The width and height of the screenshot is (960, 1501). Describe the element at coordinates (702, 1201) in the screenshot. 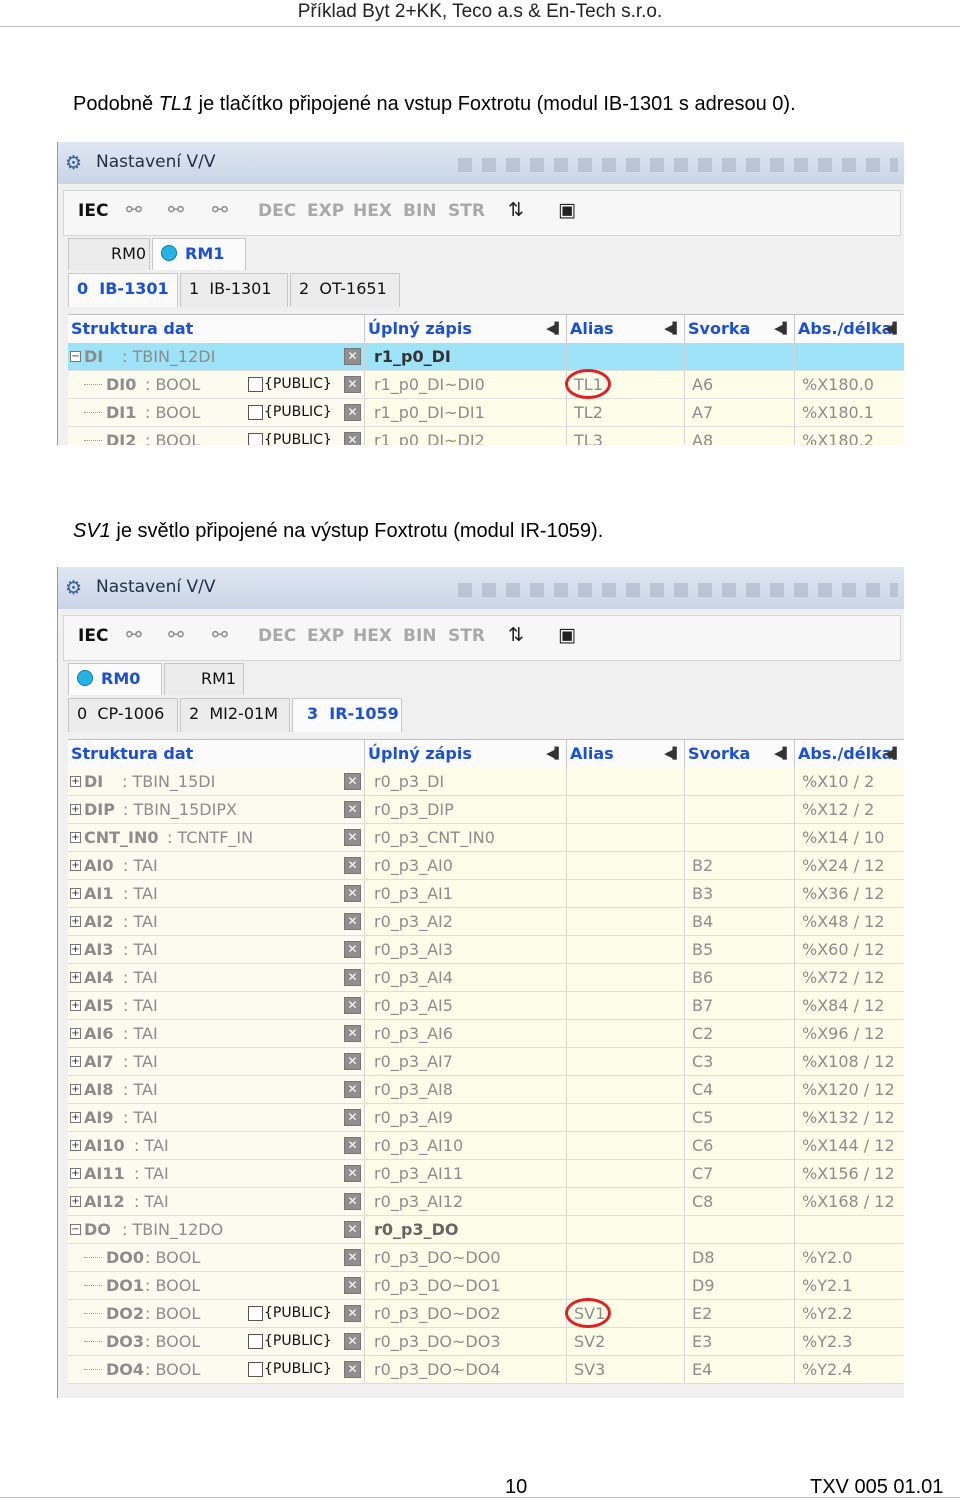

I see `cell-svorka: C8` at that location.